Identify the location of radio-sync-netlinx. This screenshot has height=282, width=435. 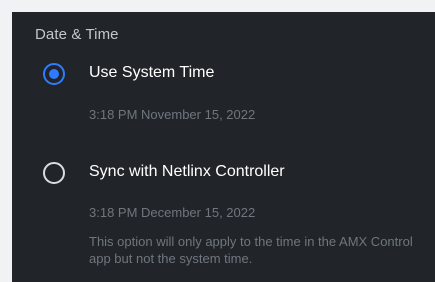
(54, 173).